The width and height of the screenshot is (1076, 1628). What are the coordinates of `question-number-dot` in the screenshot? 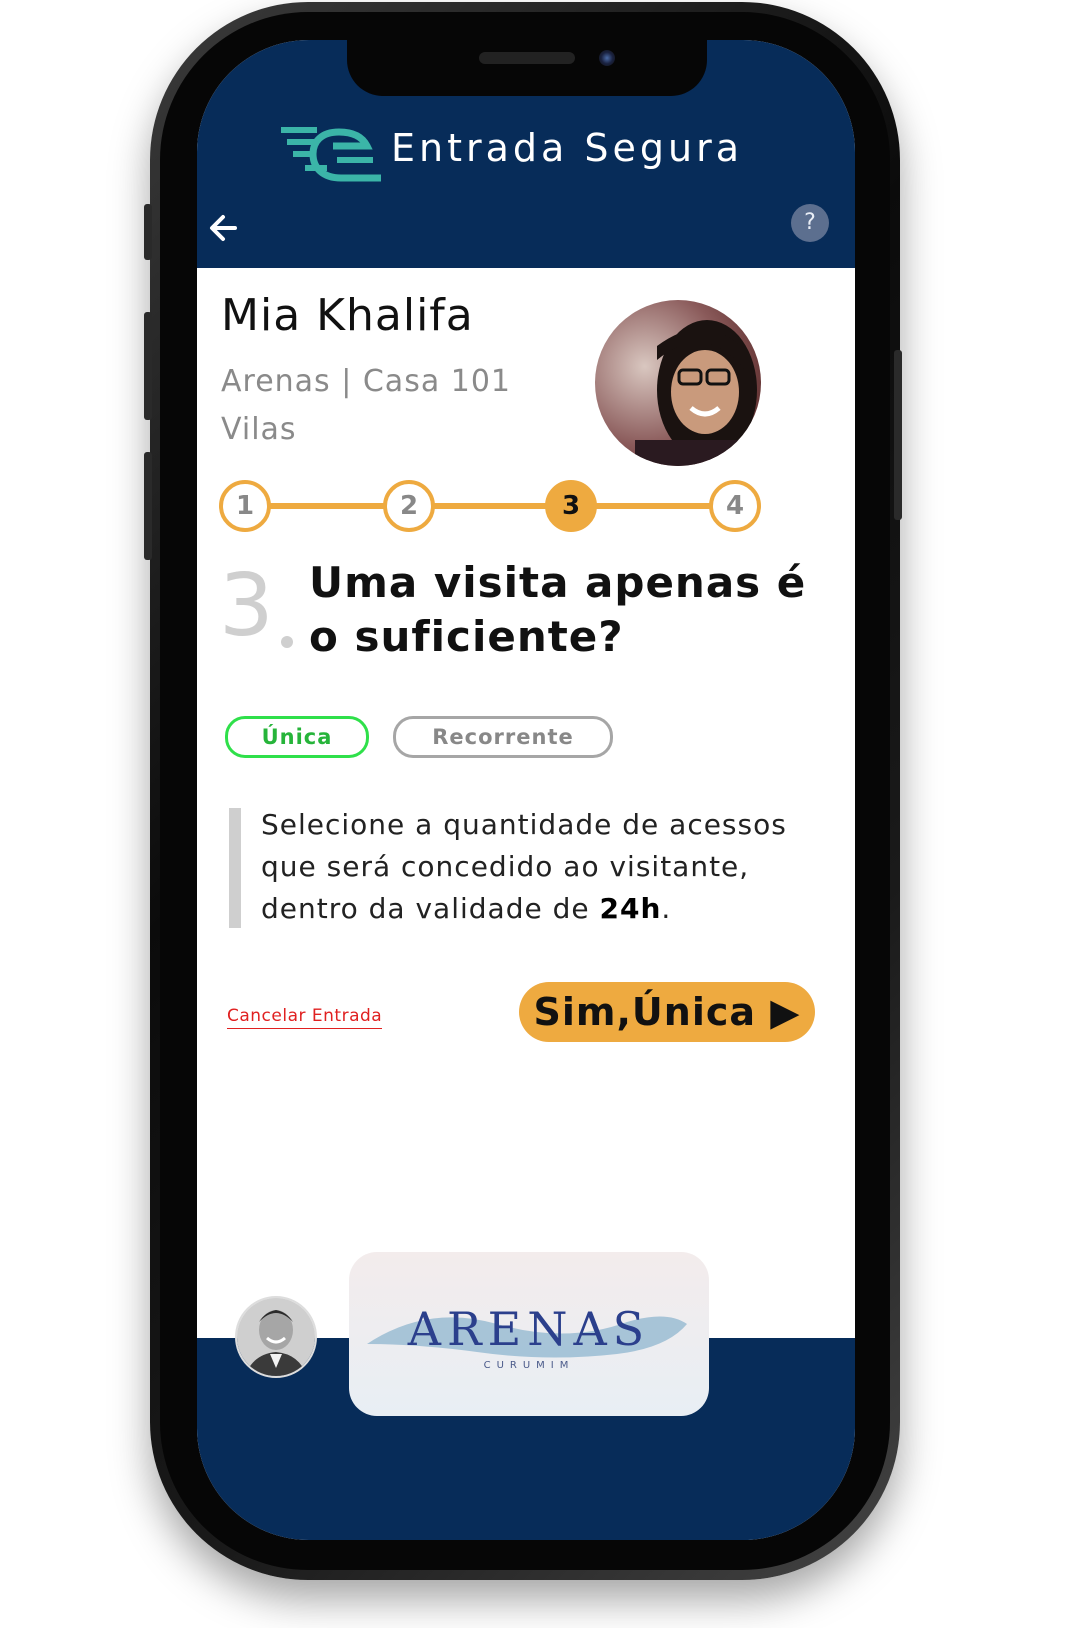 It's located at (287, 642).